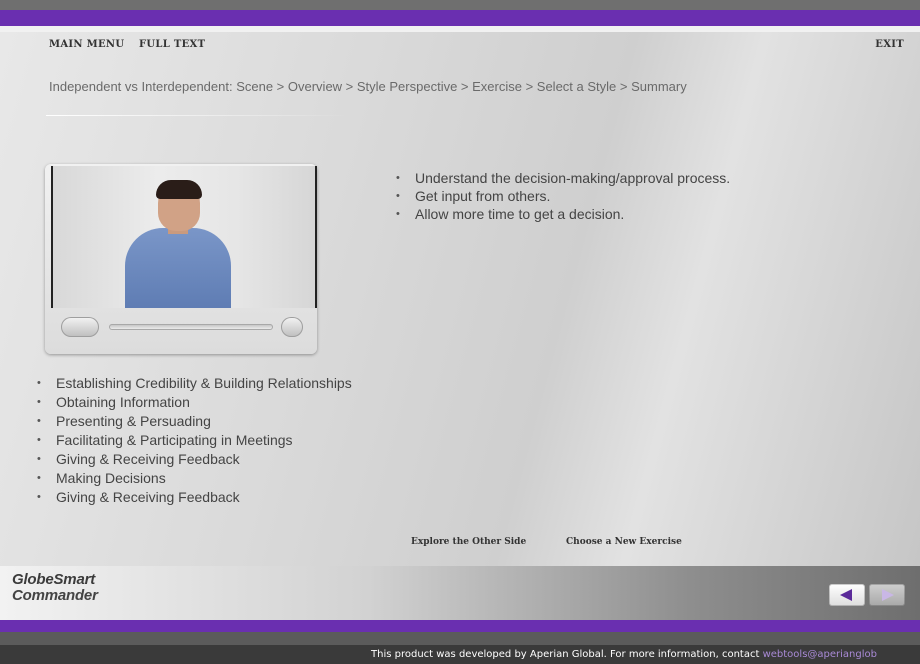 Image resolution: width=920 pixels, height=664 pixels. Describe the element at coordinates (178, 268) in the screenshot. I see `presenter-shirt` at that location.